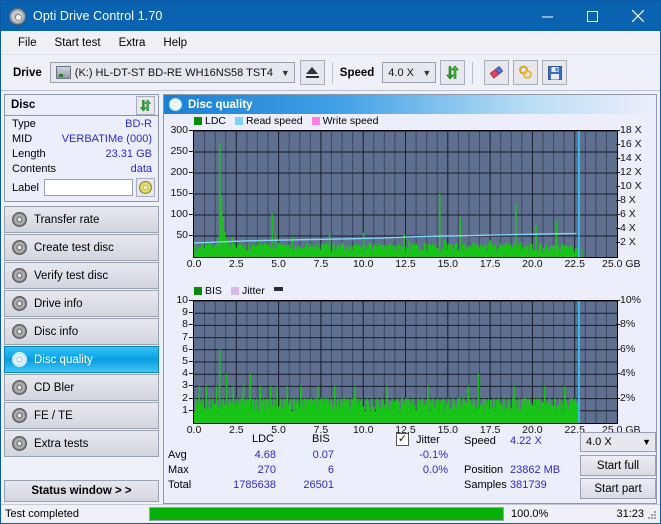 The height and width of the screenshot is (524, 661). Describe the element at coordinates (350, 121) in the screenshot. I see `legend-label-write-speed: Write speed` at that location.